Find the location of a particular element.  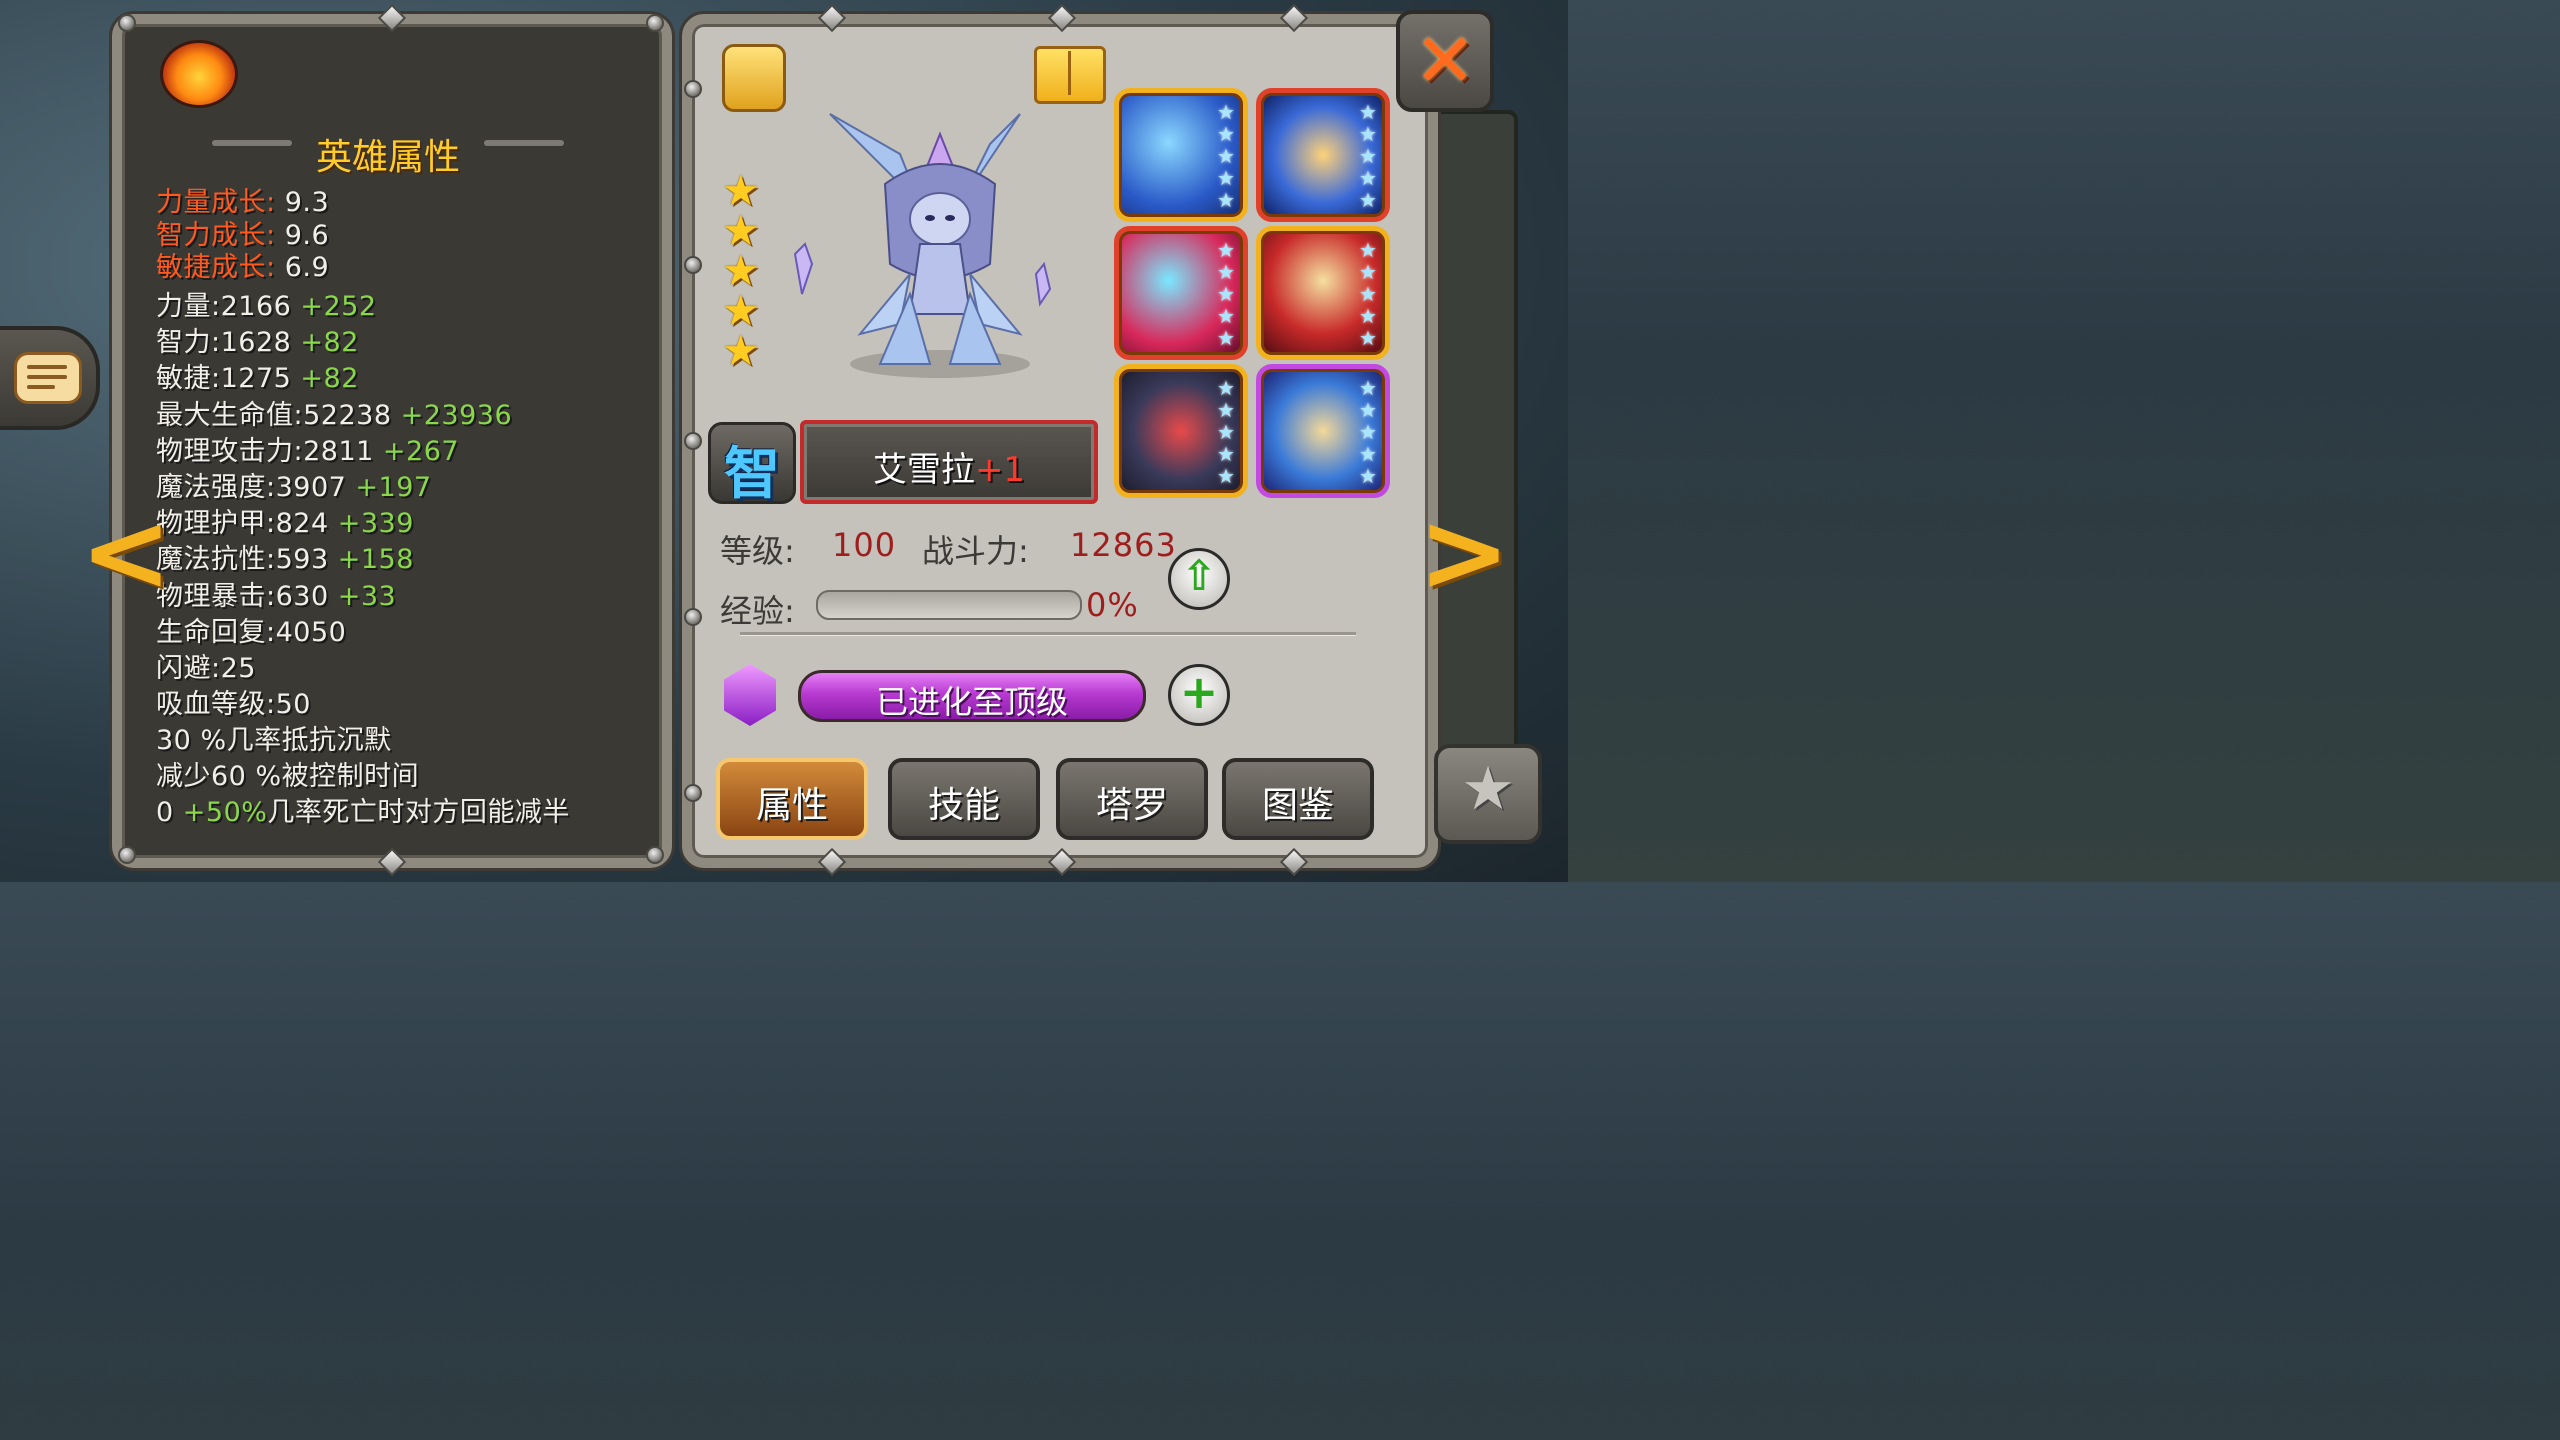

level-up-button: ⇧ is located at coordinates (1199, 579).